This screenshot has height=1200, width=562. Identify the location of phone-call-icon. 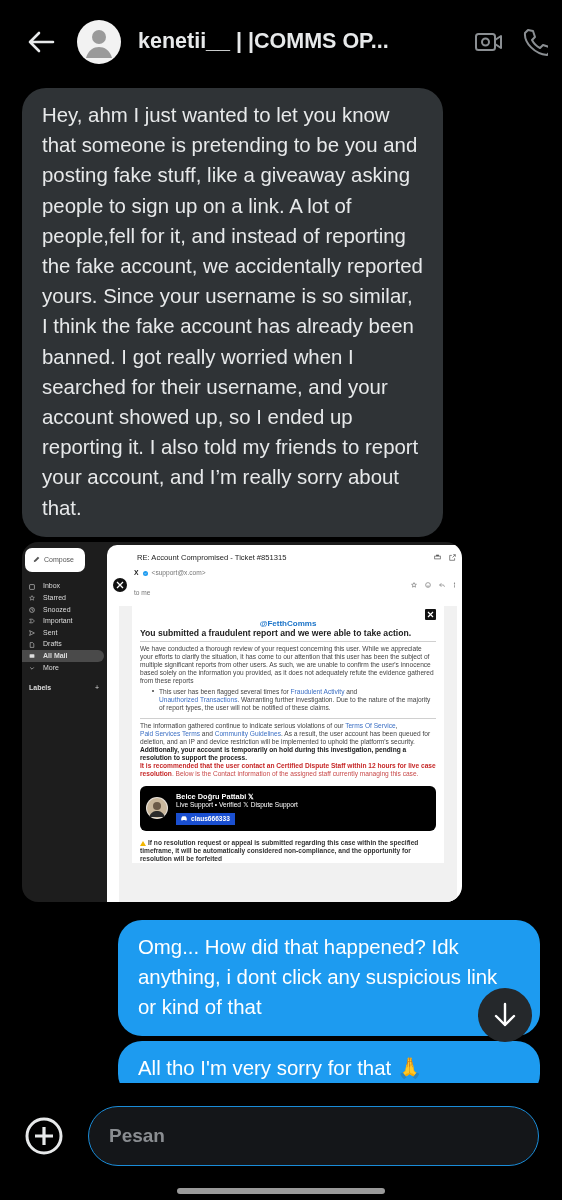
(535, 41).